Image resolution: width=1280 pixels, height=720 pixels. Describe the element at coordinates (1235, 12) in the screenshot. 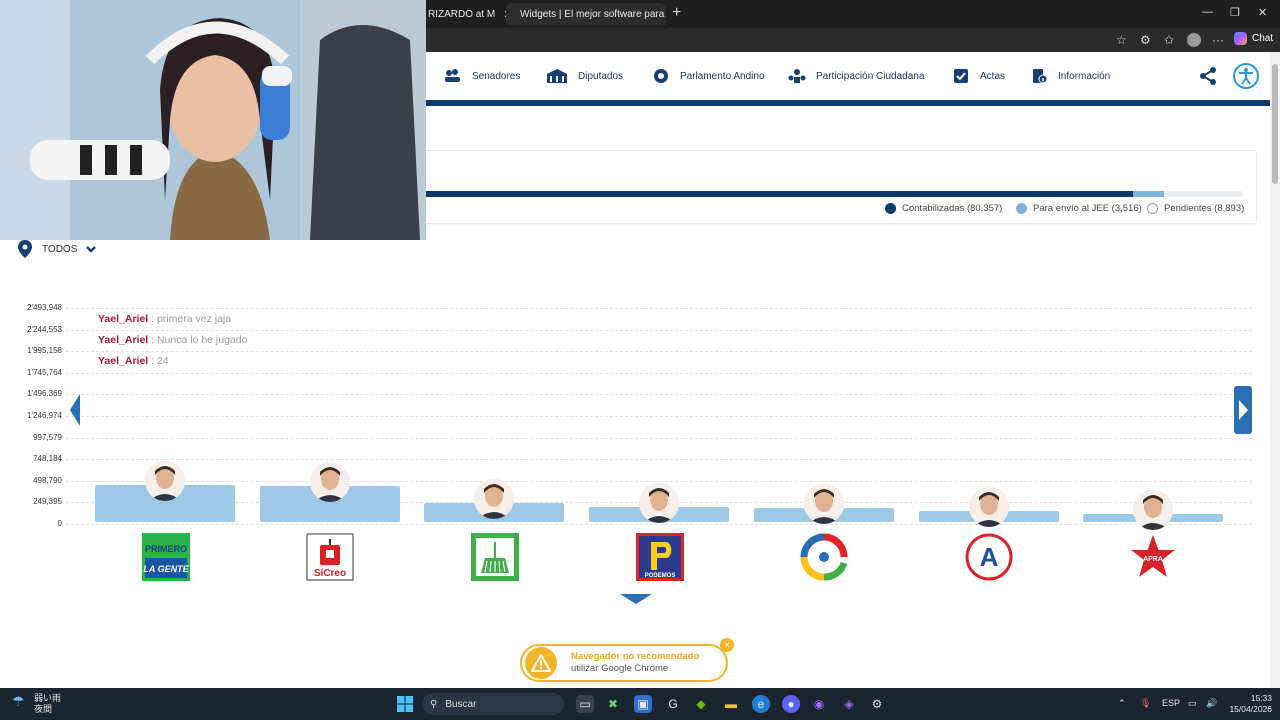

I see `restore-icon: ❐` at that location.